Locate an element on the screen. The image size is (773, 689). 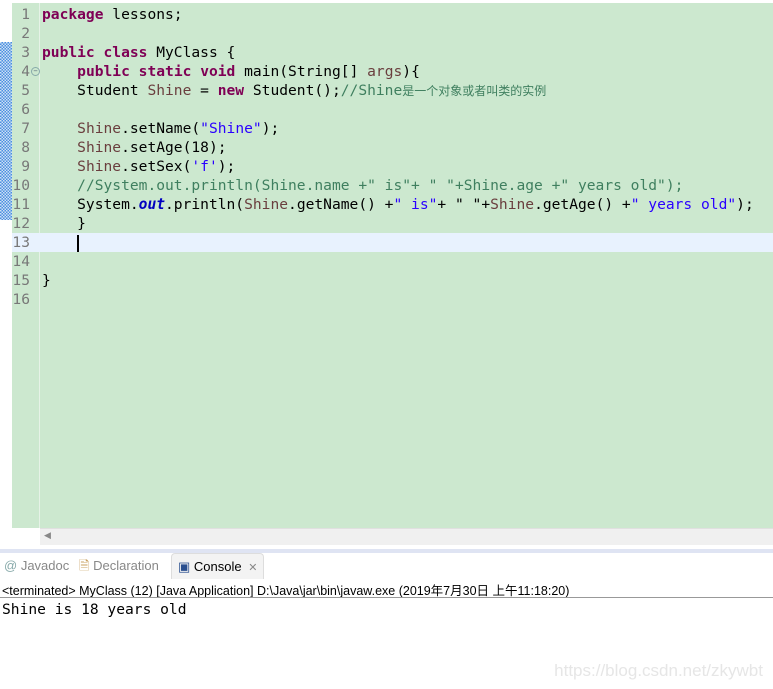
bottom-panel-tabs: @ Javadoc 🗎 Declaration ▣ Console ✕ is located at coordinates (386, 566).